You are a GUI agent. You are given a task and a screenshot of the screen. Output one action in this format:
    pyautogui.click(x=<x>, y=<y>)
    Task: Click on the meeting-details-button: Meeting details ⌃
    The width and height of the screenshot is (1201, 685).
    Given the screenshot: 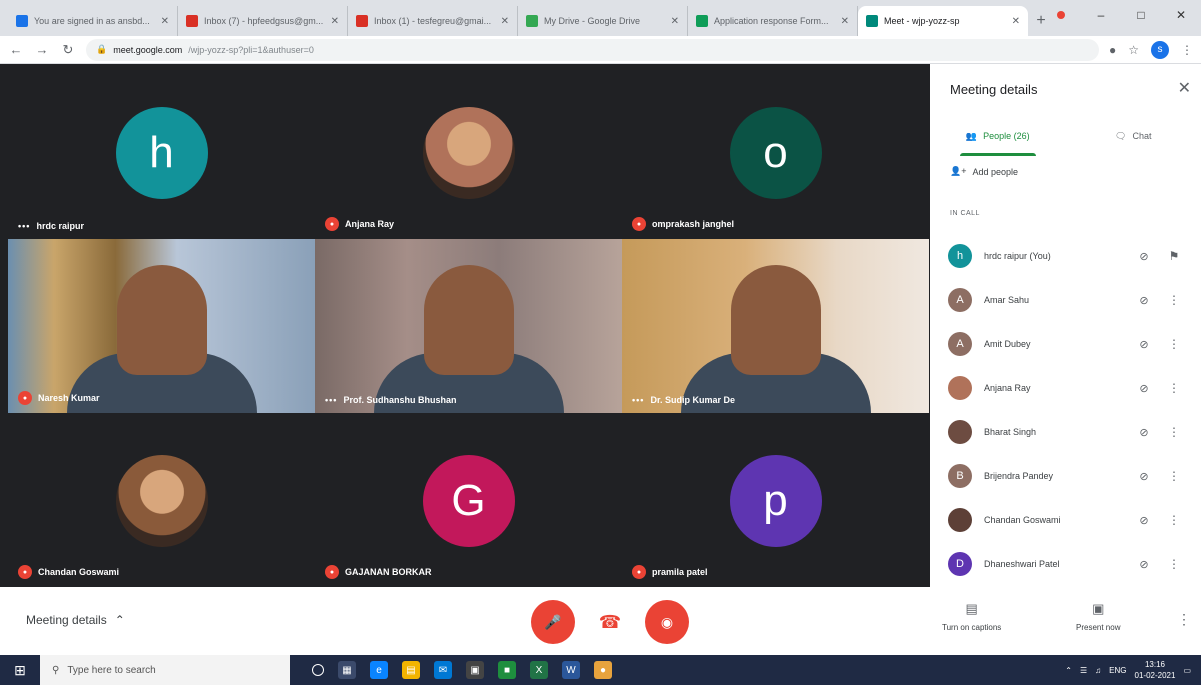 What is the action you would take?
    pyautogui.click(x=75, y=620)
    